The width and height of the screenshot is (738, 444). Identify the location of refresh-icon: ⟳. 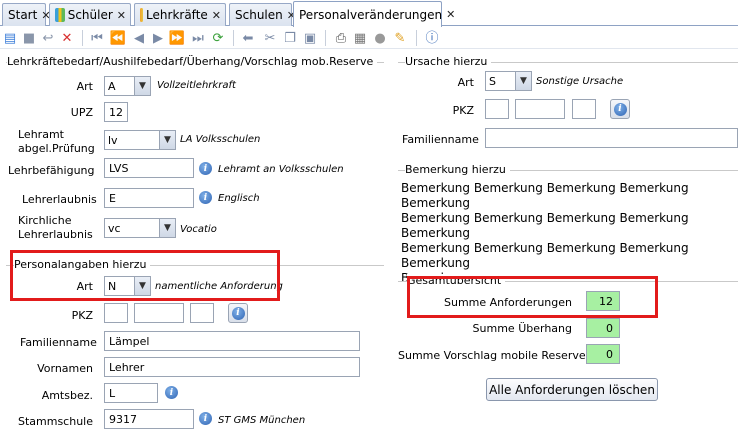
(218, 38).